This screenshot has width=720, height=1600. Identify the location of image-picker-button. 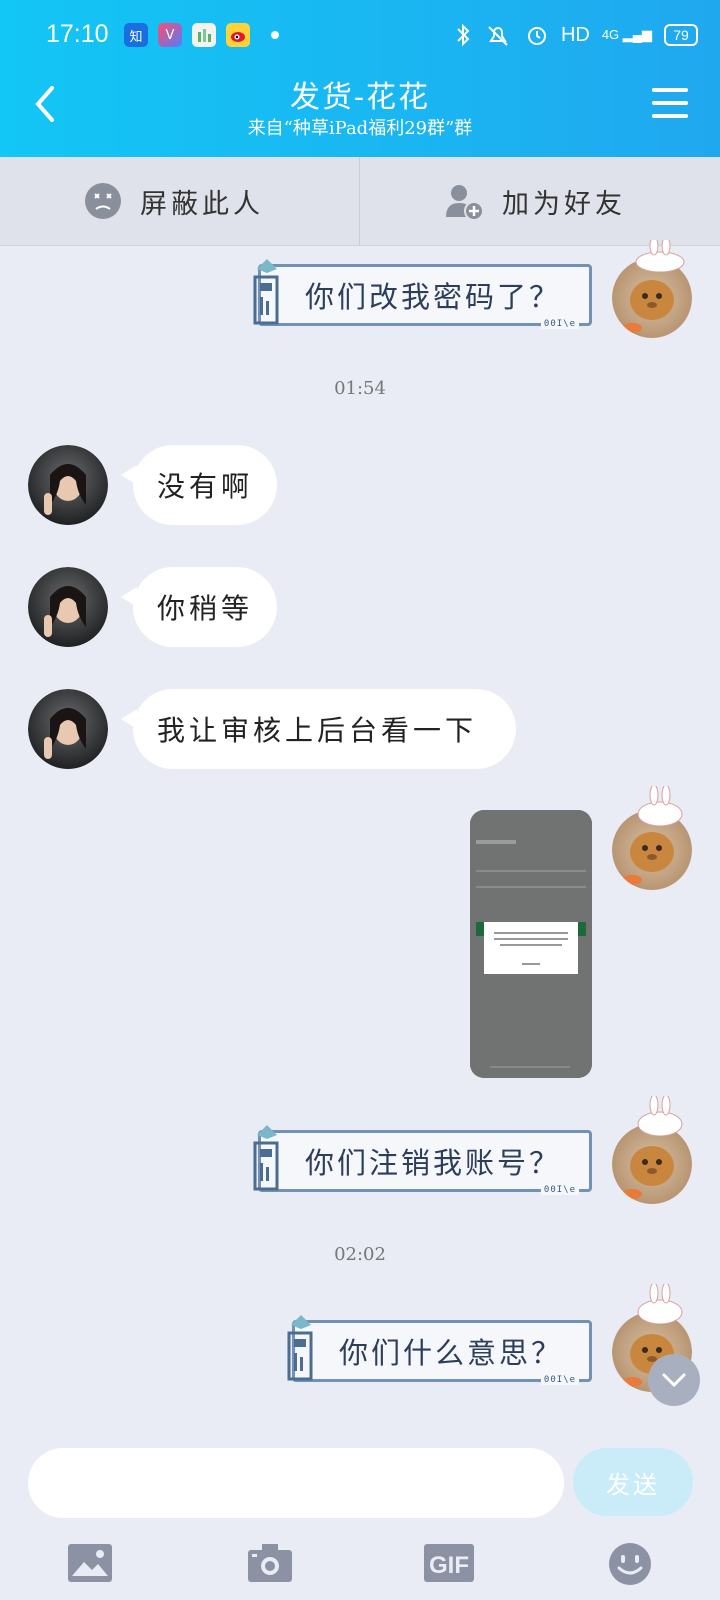
(90, 1563).